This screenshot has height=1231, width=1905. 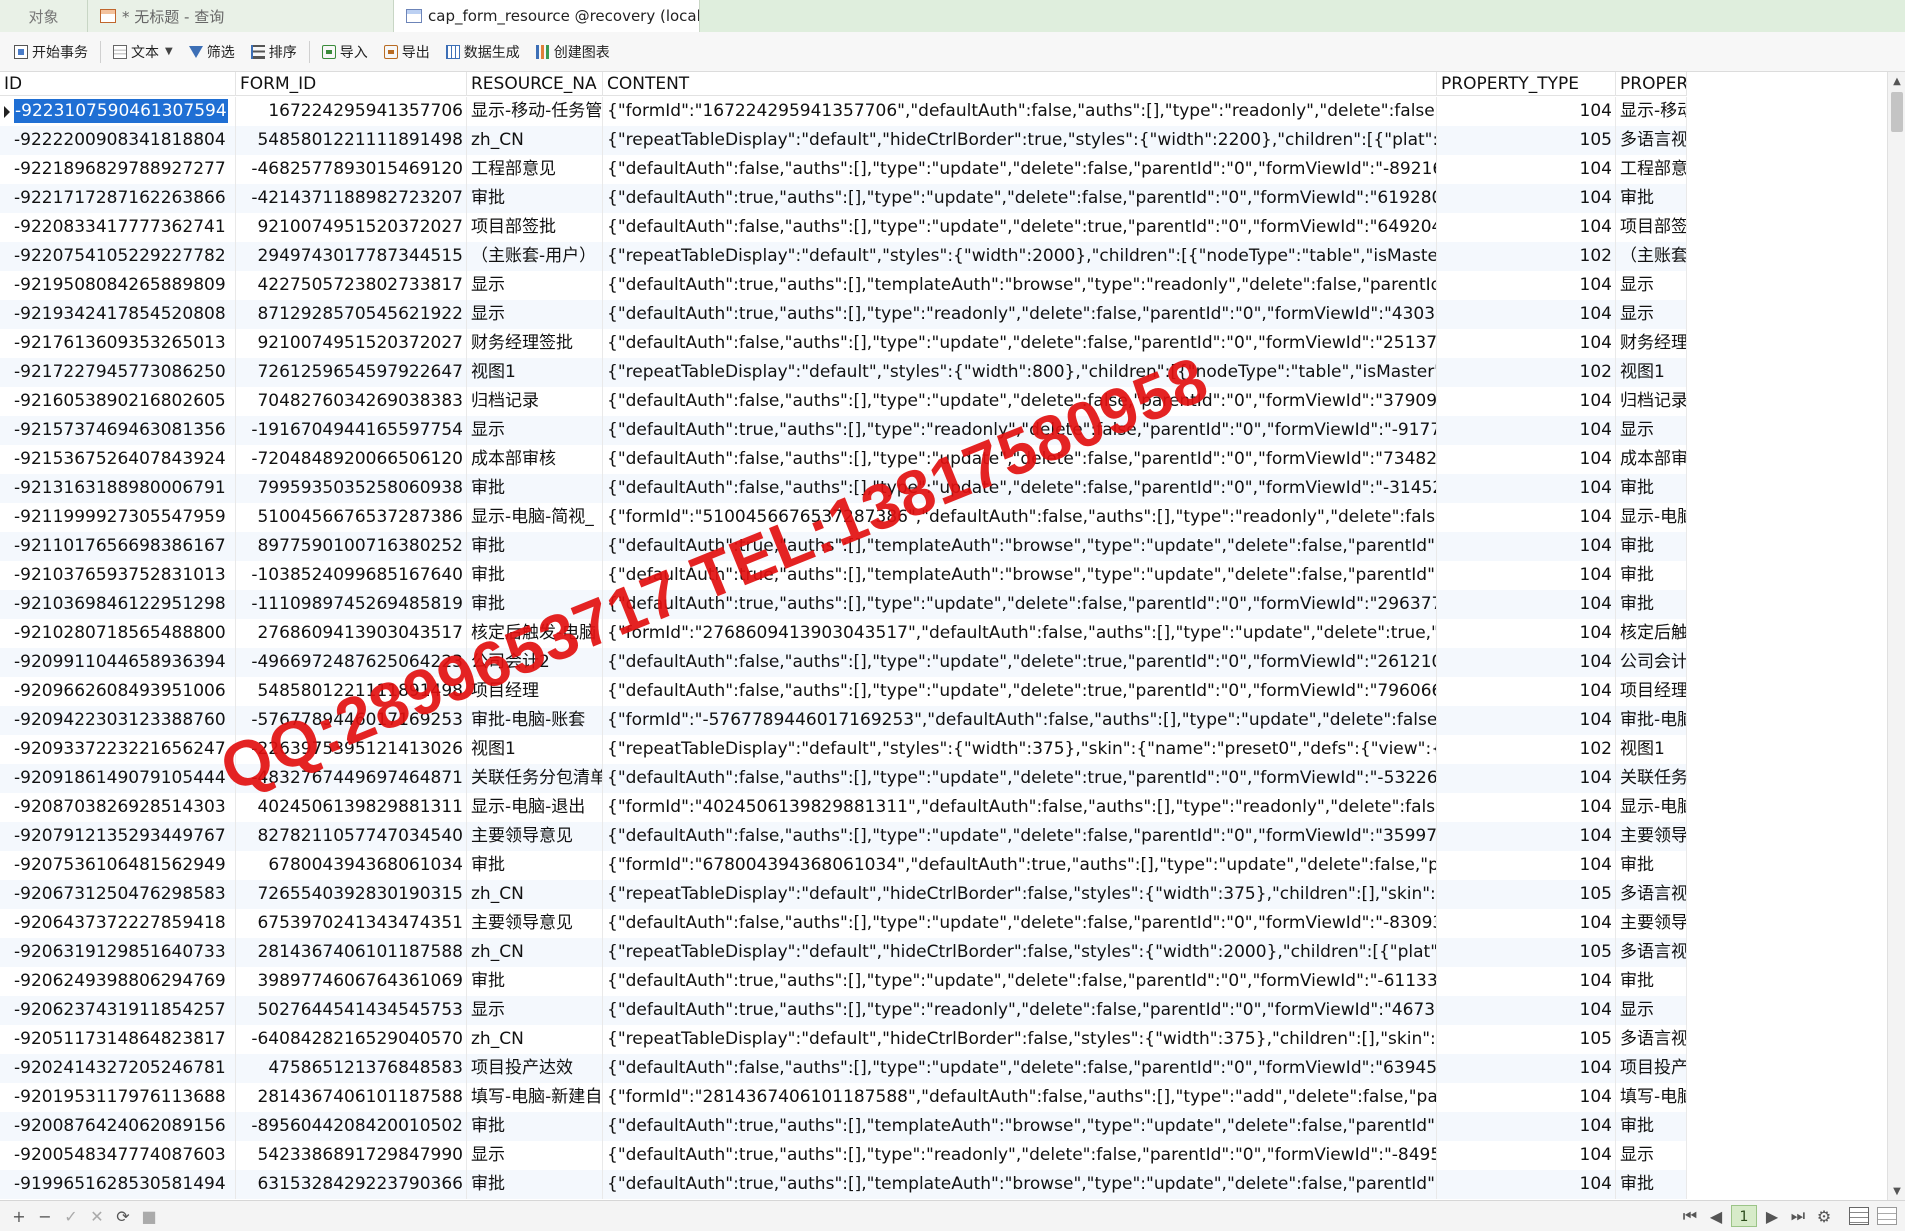 I want to click on stop-button: ■, so click(x=149, y=1216).